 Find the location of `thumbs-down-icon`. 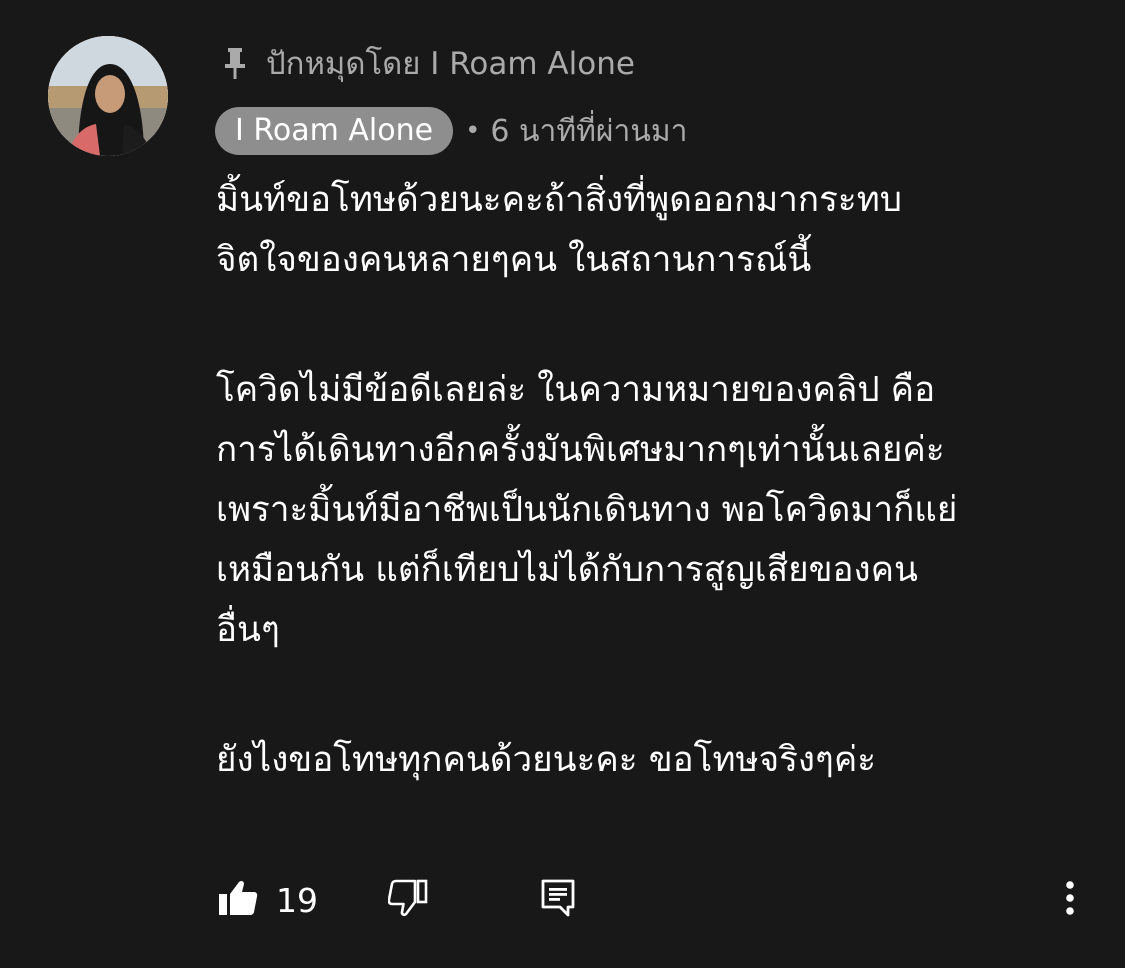

thumbs-down-icon is located at coordinates (407, 900).